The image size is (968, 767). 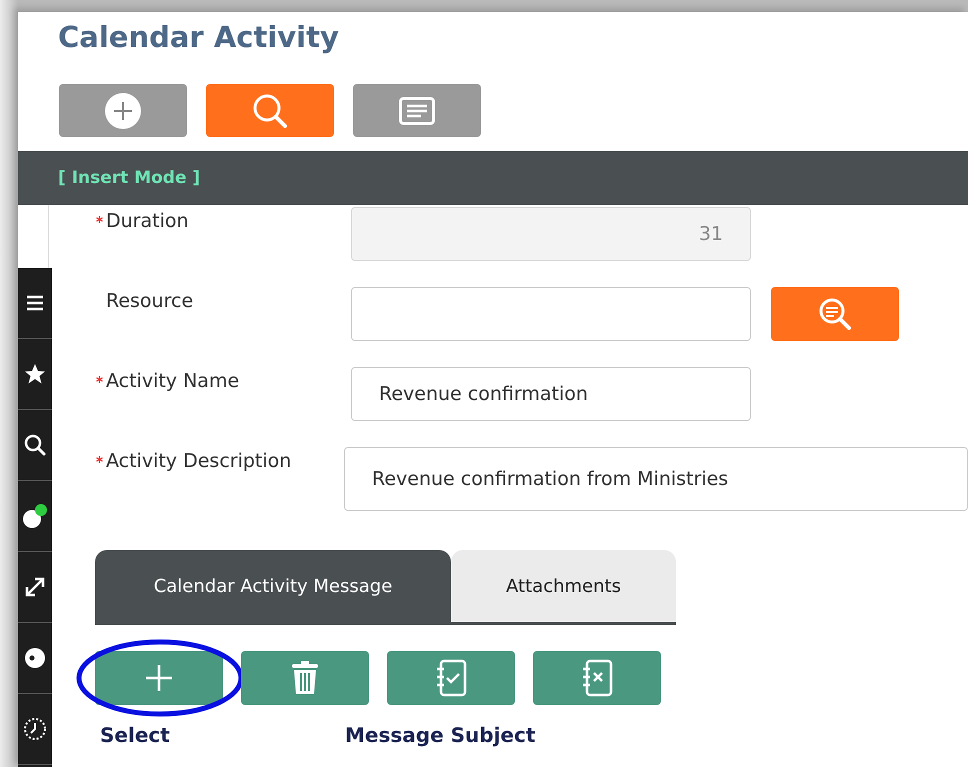 What do you see at coordinates (172, 381) in the screenshot?
I see `field-label: Activity Name` at bounding box center [172, 381].